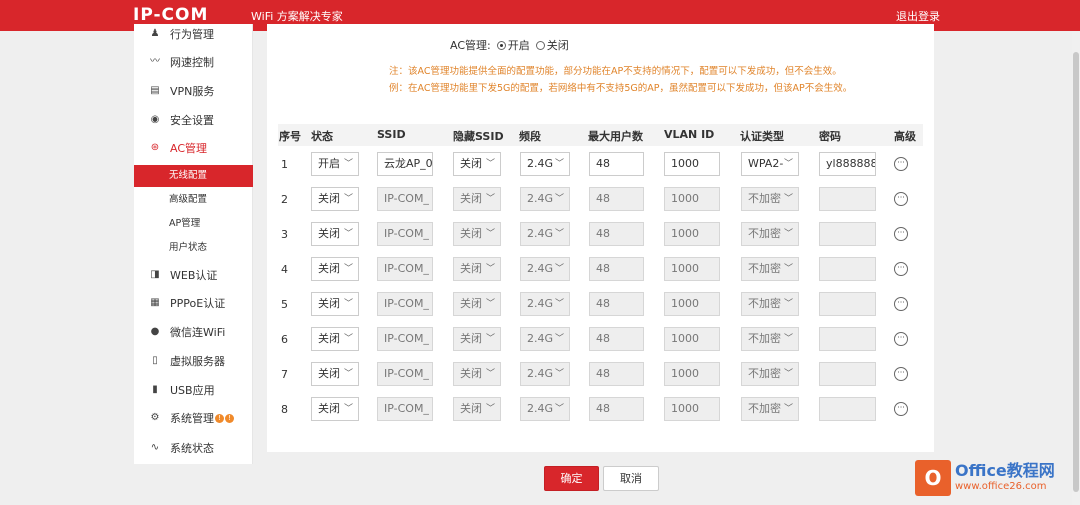  Describe the element at coordinates (193, 418) in the screenshot. I see `sidebar-item-system: ⚙ 系统管理!!` at that location.